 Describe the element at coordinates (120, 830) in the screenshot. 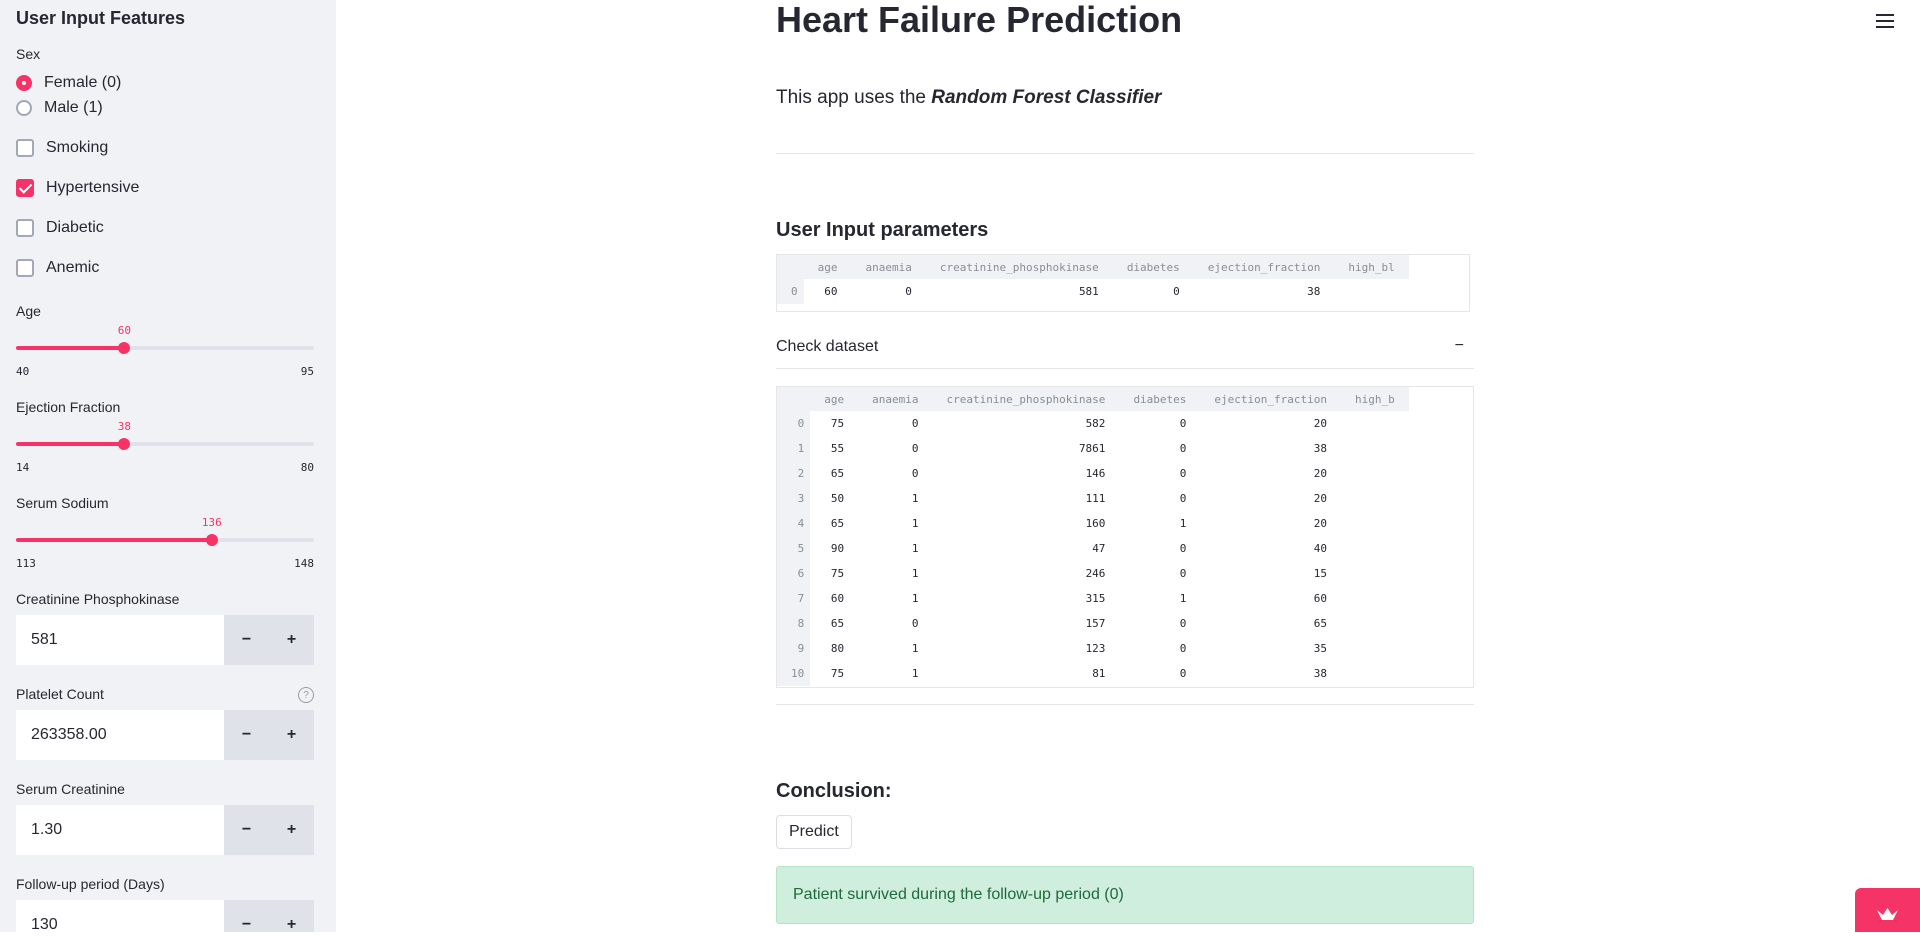

I see `serum-creatinine-field` at that location.